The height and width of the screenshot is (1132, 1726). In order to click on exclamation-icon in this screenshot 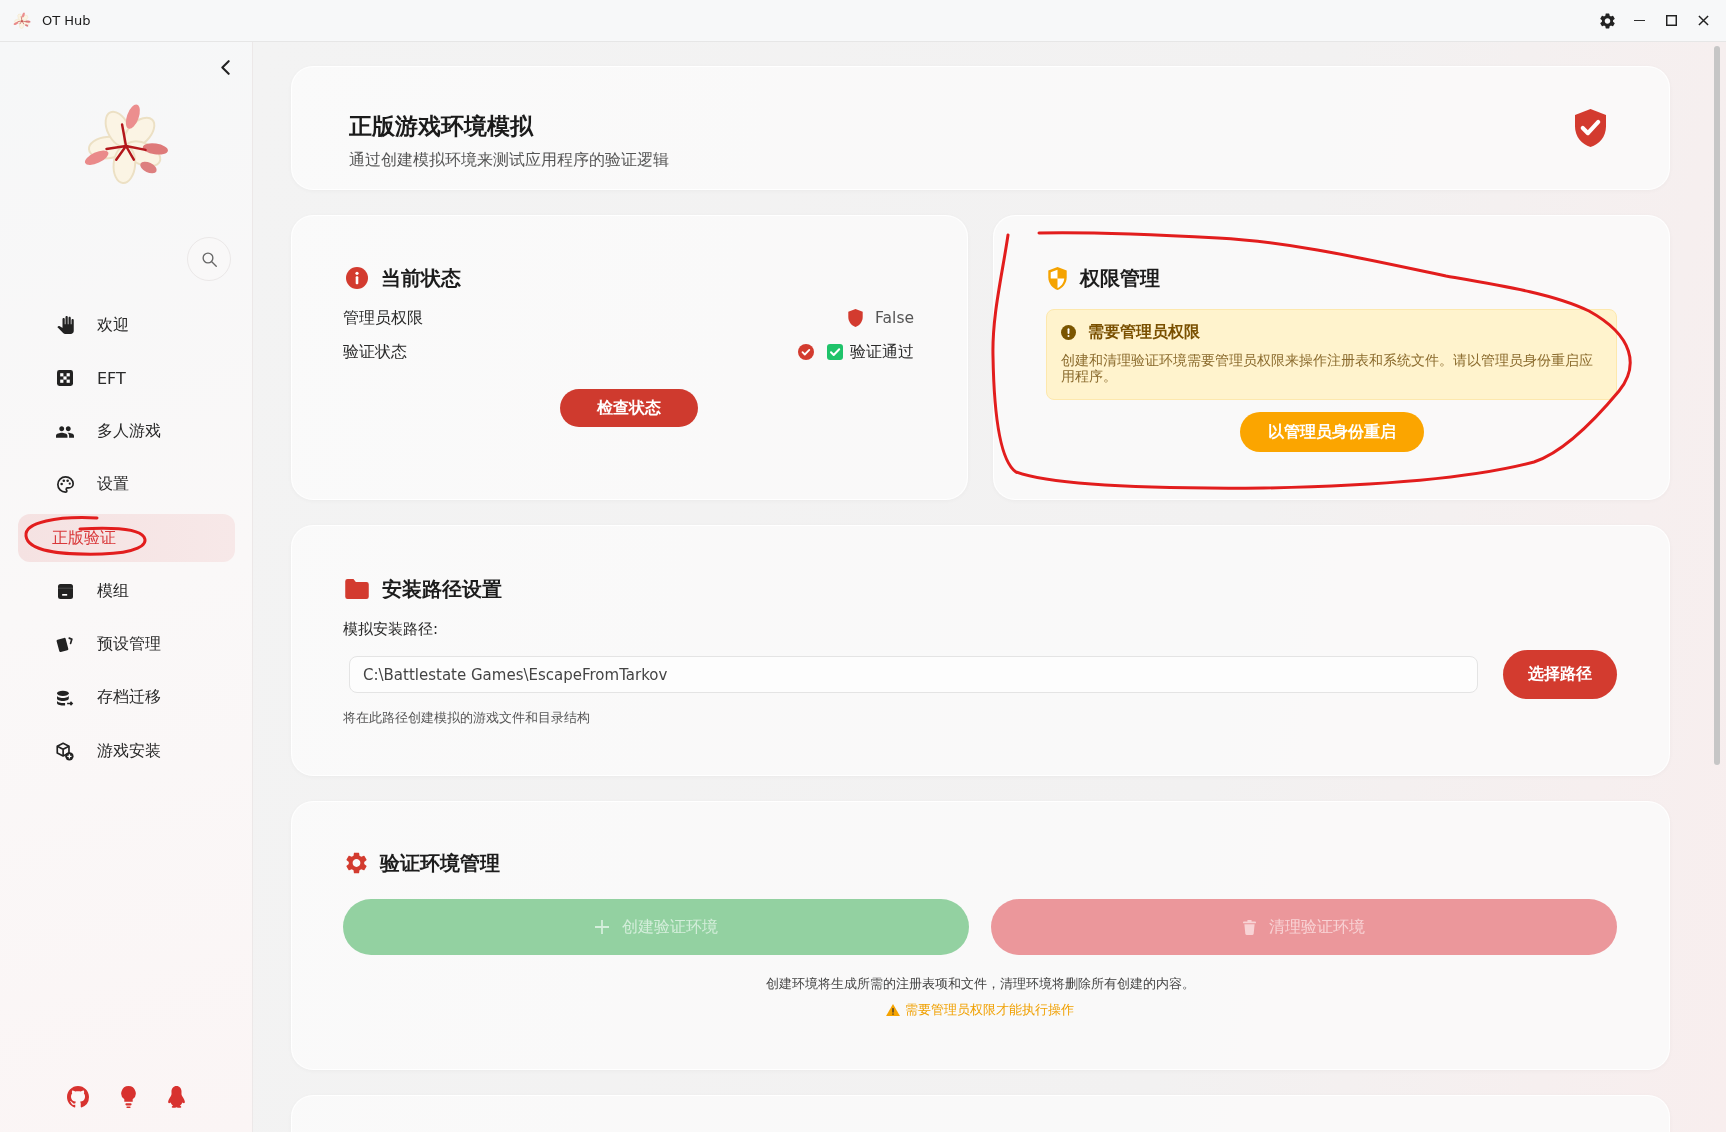, I will do `click(1068, 332)`.